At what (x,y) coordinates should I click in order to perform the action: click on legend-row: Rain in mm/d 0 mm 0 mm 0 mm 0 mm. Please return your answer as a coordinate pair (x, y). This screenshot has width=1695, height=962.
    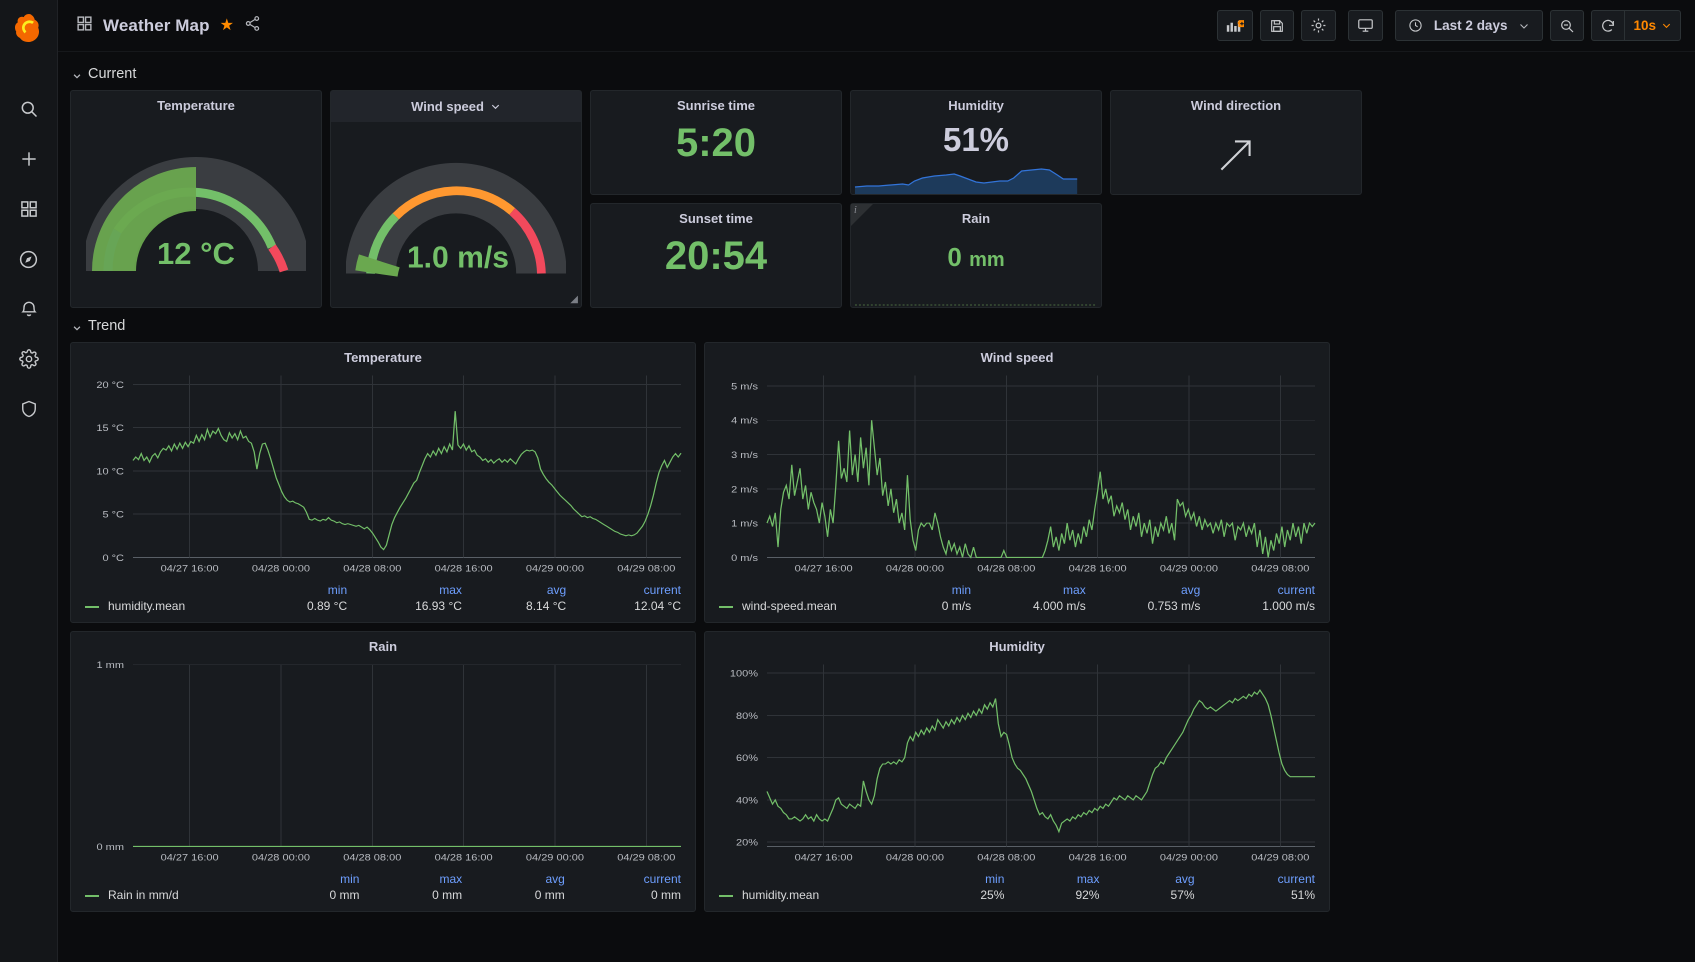
    Looking at the image, I should click on (383, 895).